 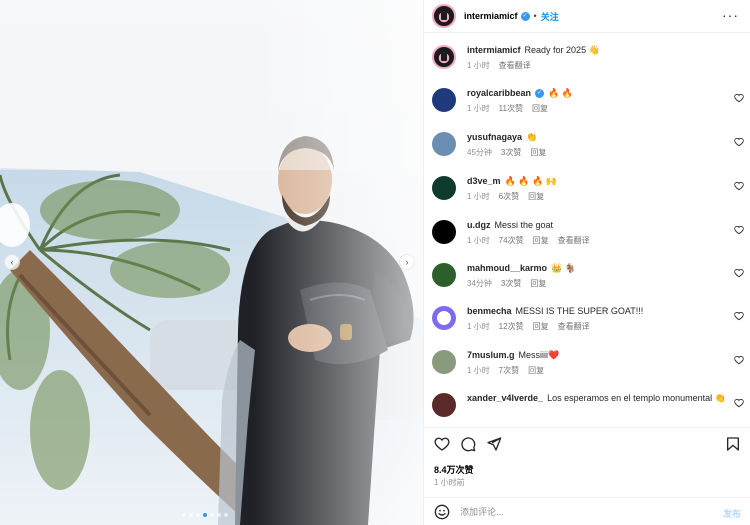 What do you see at coordinates (509, 370) in the screenshot?
I see `comment-likes: 7次赞` at bounding box center [509, 370].